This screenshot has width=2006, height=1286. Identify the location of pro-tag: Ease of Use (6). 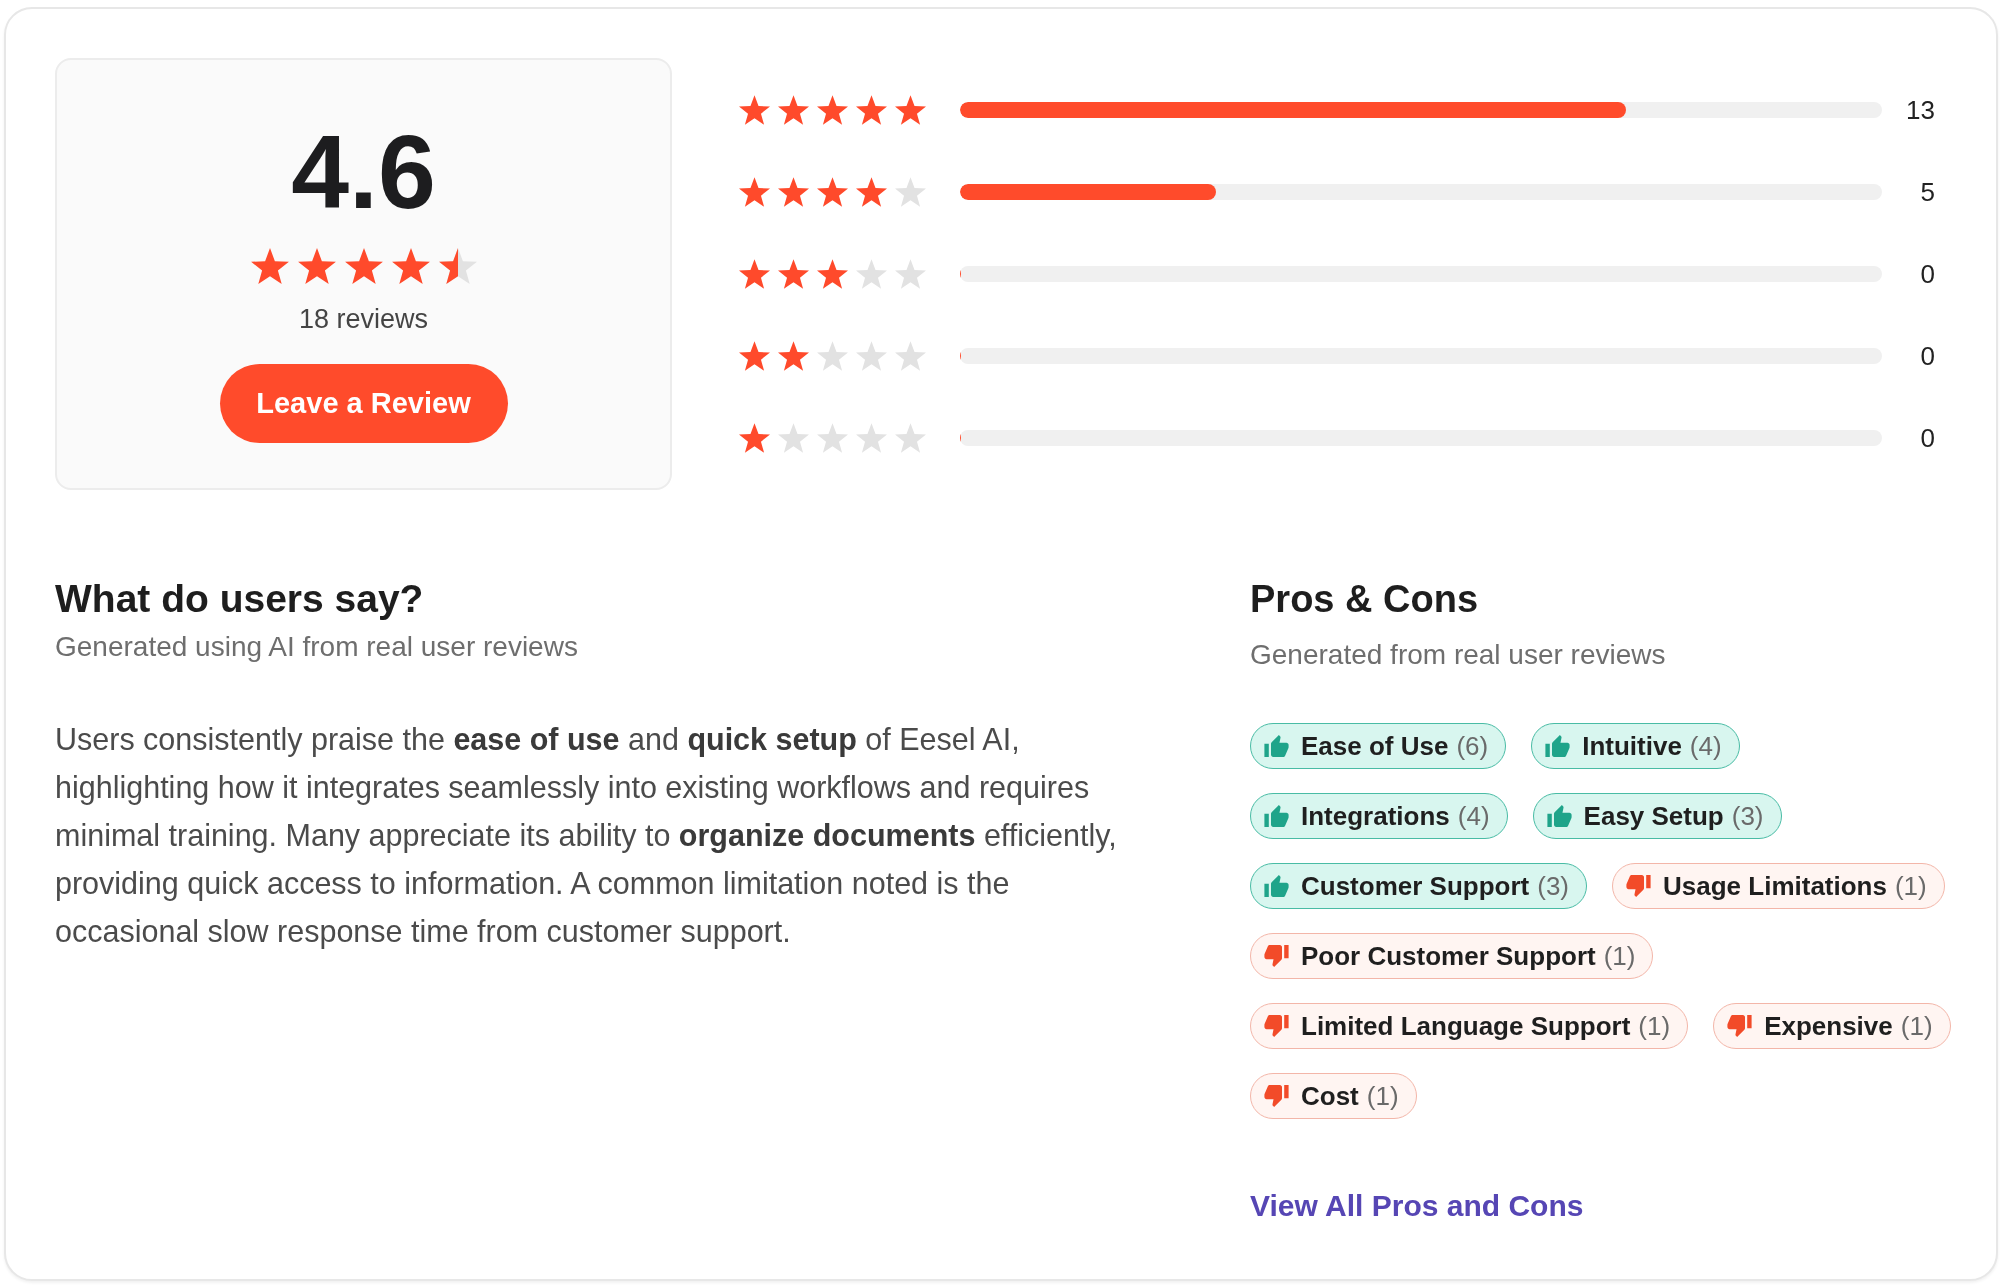
(1378, 746).